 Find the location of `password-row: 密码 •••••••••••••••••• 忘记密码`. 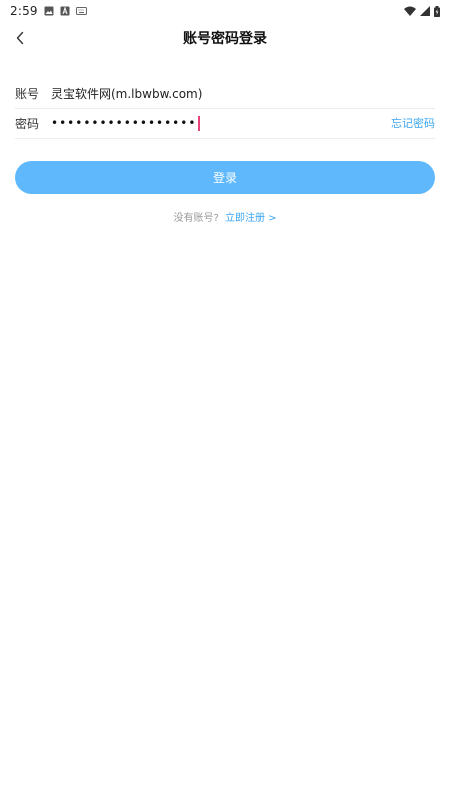

password-row: 密码 •••••••••••••••••• 忘记密码 is located at coordinates (225, 123).